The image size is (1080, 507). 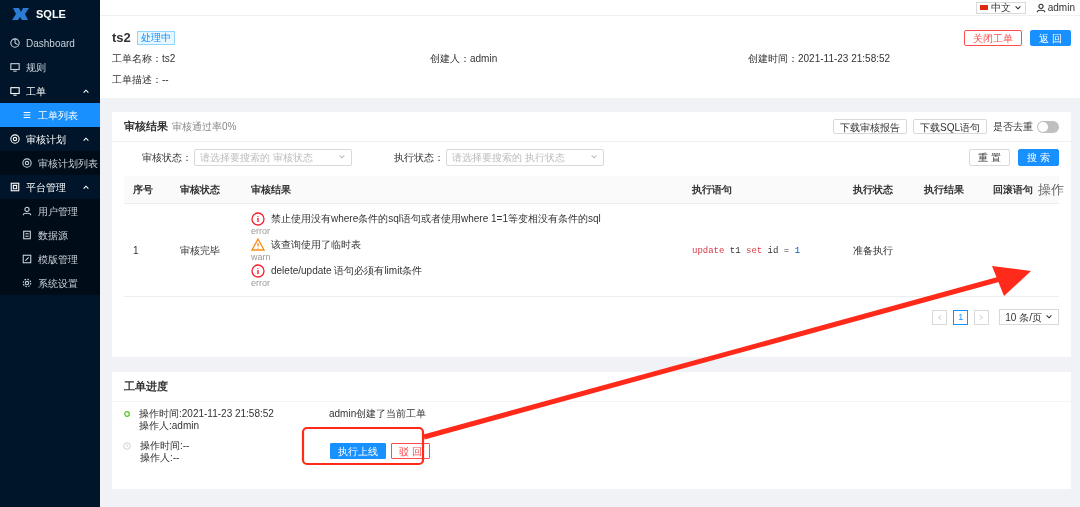 I want to click on step-description: admin创建了当前工单, so click(x=378, y=414).